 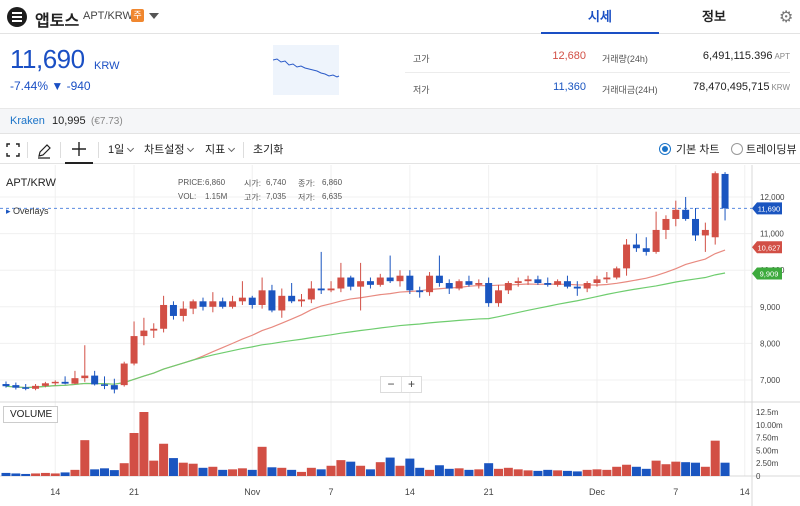 I want to click on amount-value: 78,470,495,715 KRW, so click(x=725, y=87).